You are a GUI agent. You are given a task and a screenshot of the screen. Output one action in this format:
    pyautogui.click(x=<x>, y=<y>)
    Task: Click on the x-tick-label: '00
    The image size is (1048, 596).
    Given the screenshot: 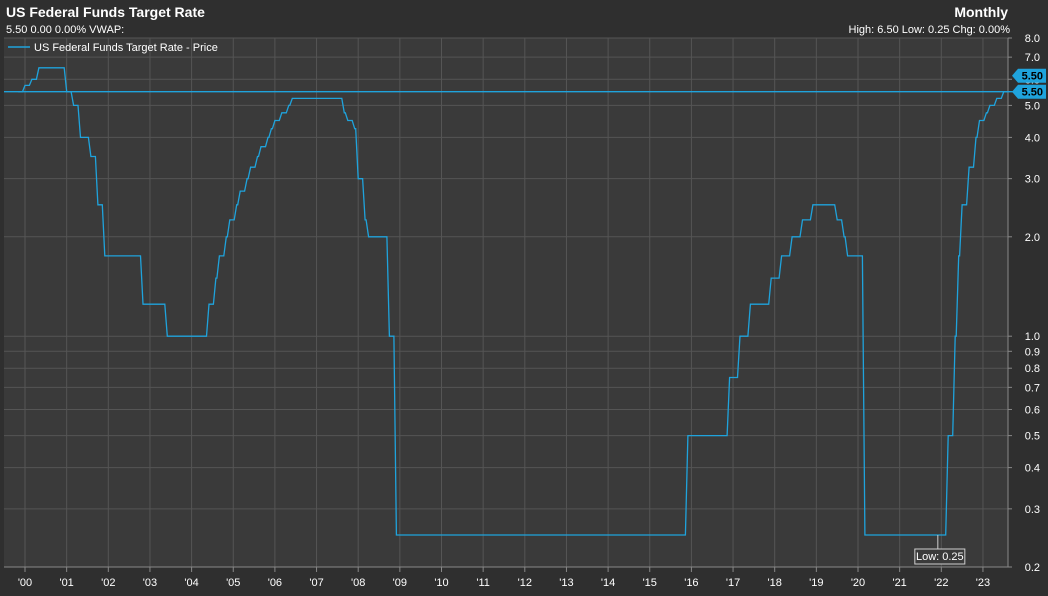 What is the action you would take?
    pyautogui.click(x=25, y=583)
    